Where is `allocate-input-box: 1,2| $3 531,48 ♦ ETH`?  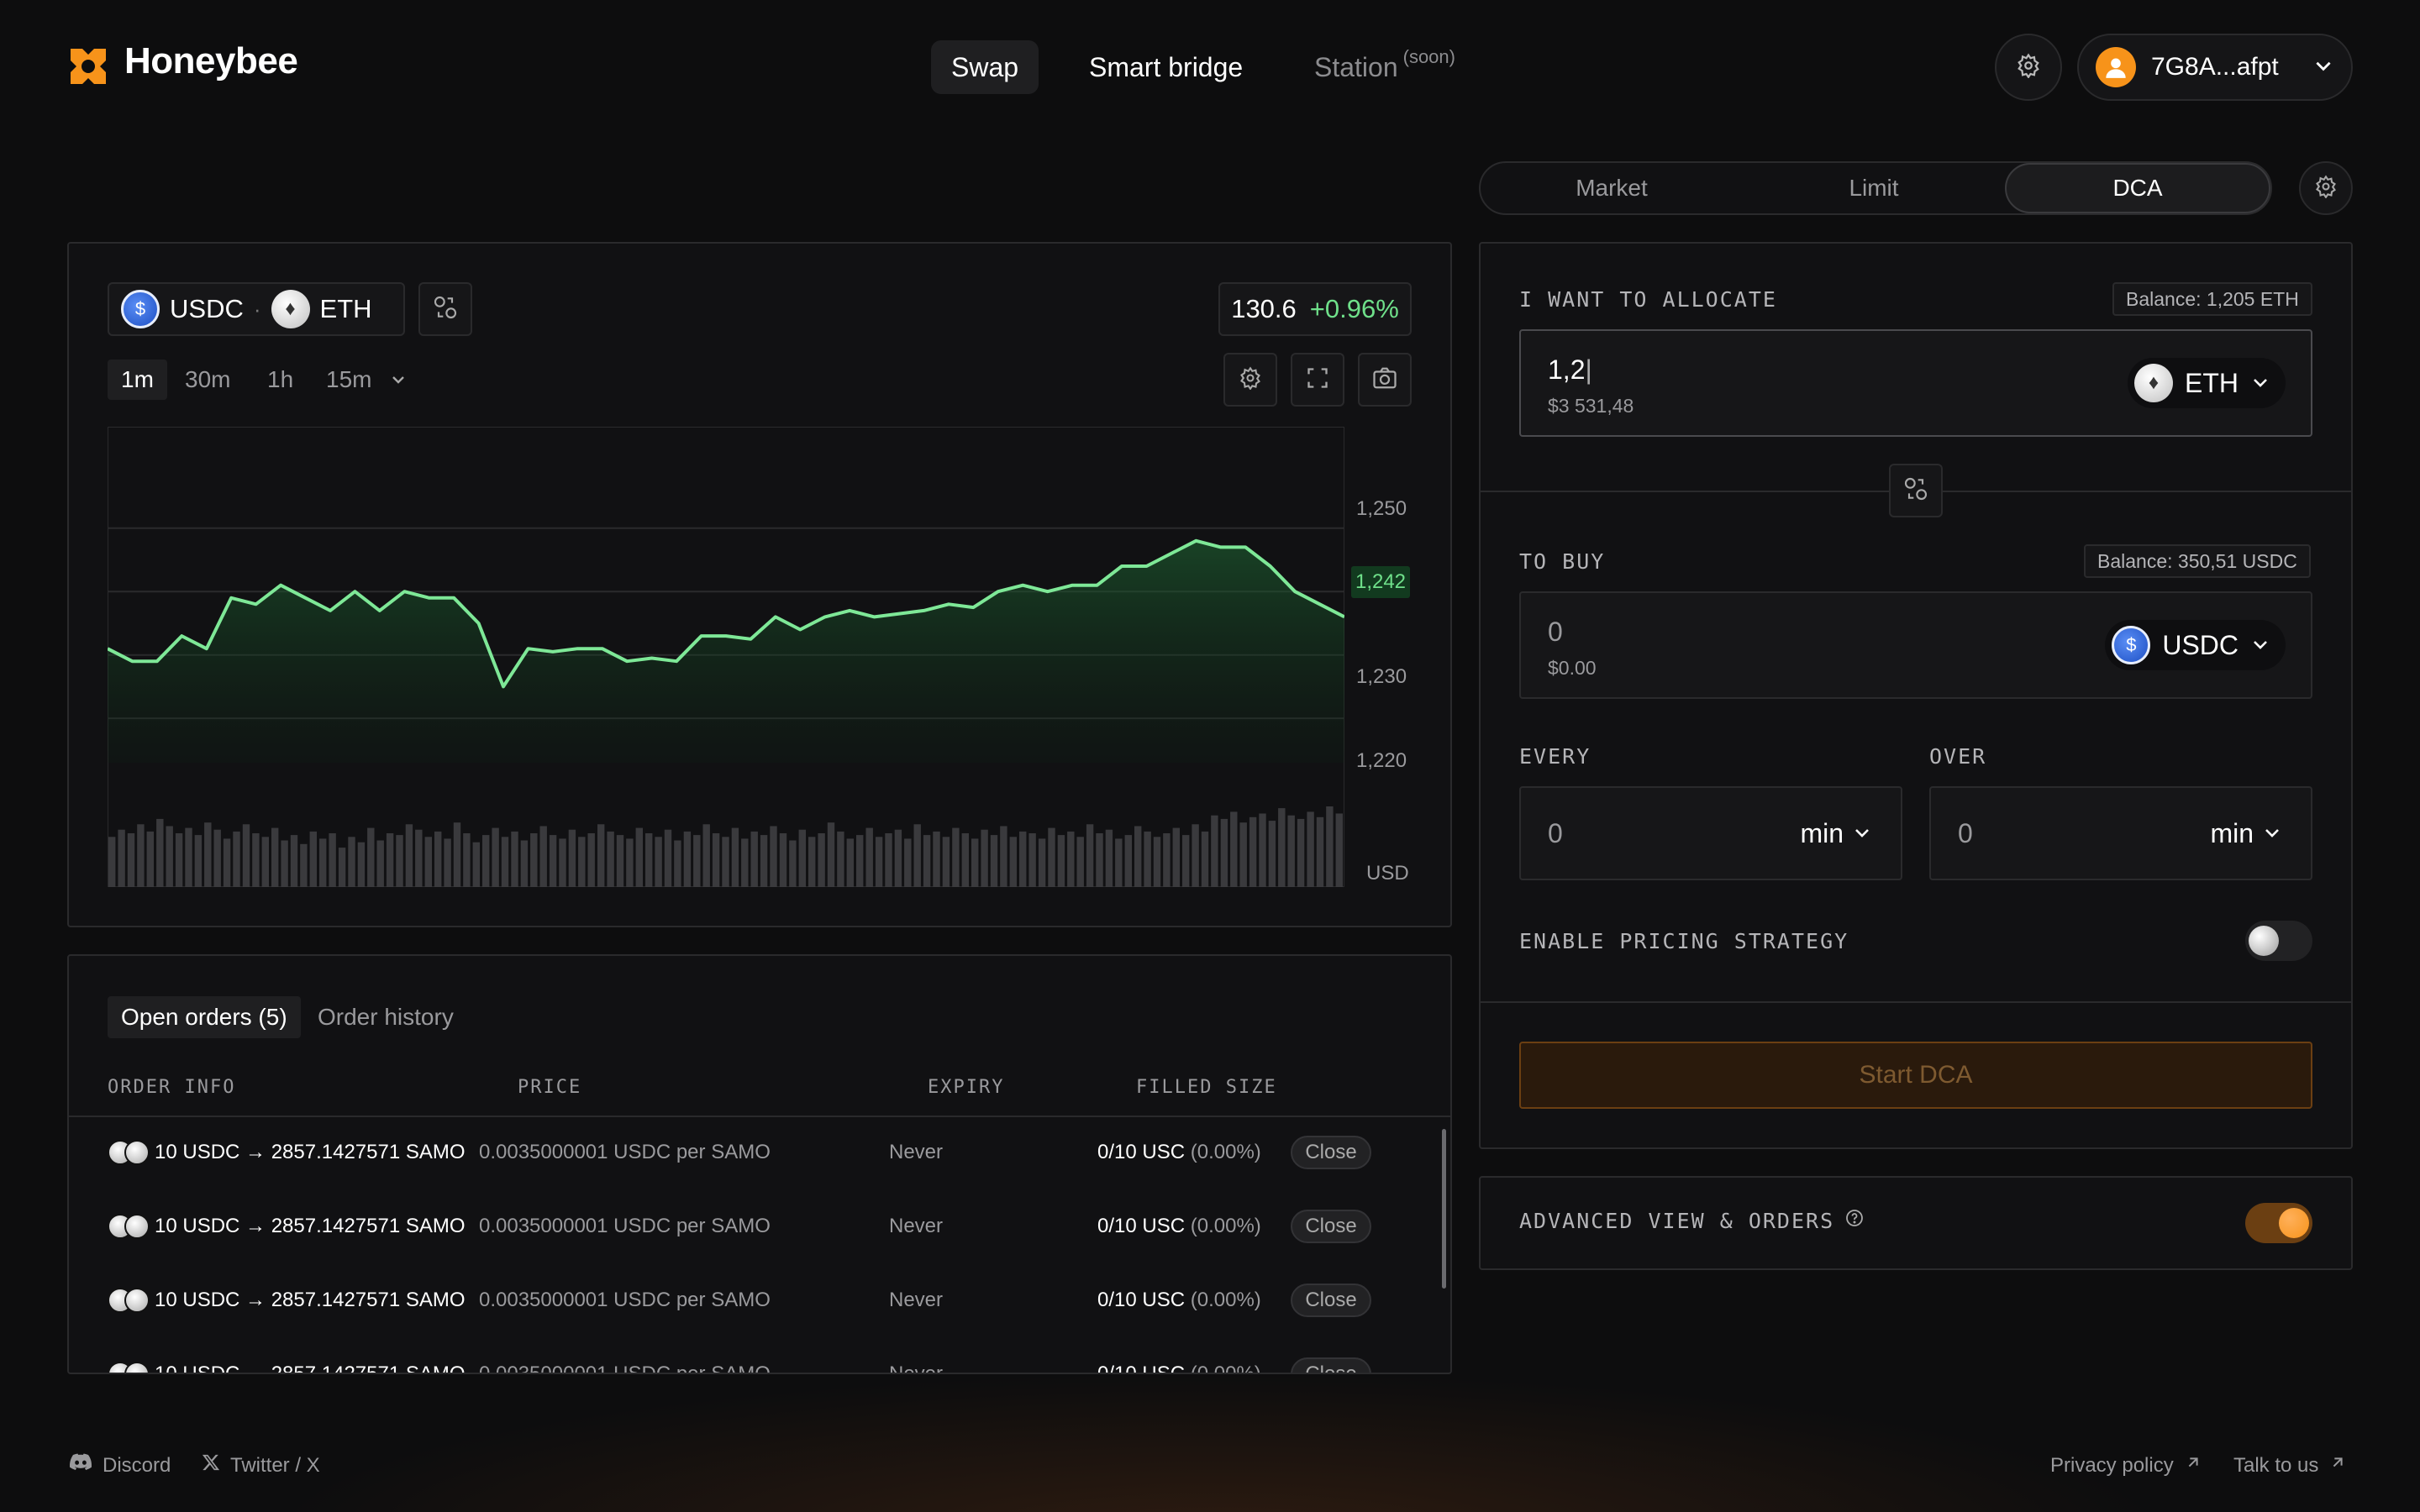 allocate-input-box: 1,2| $3 531,48 ♦ ETH is located at coordinates (1916, 383).